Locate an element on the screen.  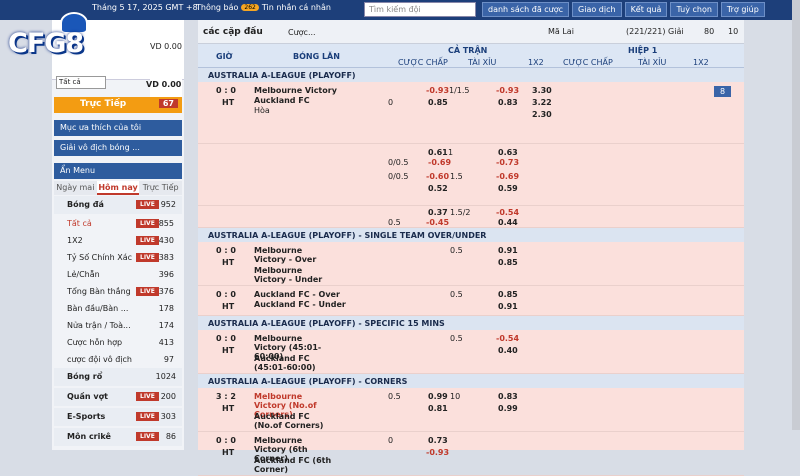
more-markets-button: 8 is located at coordinates (723, 91).